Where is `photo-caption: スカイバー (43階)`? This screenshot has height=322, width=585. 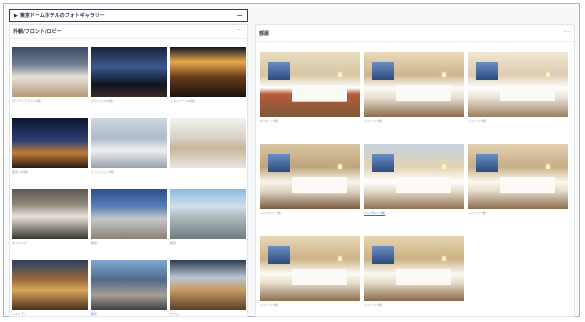 photo-caption: スカイバー (43階) is located at coordinates (183, 101).